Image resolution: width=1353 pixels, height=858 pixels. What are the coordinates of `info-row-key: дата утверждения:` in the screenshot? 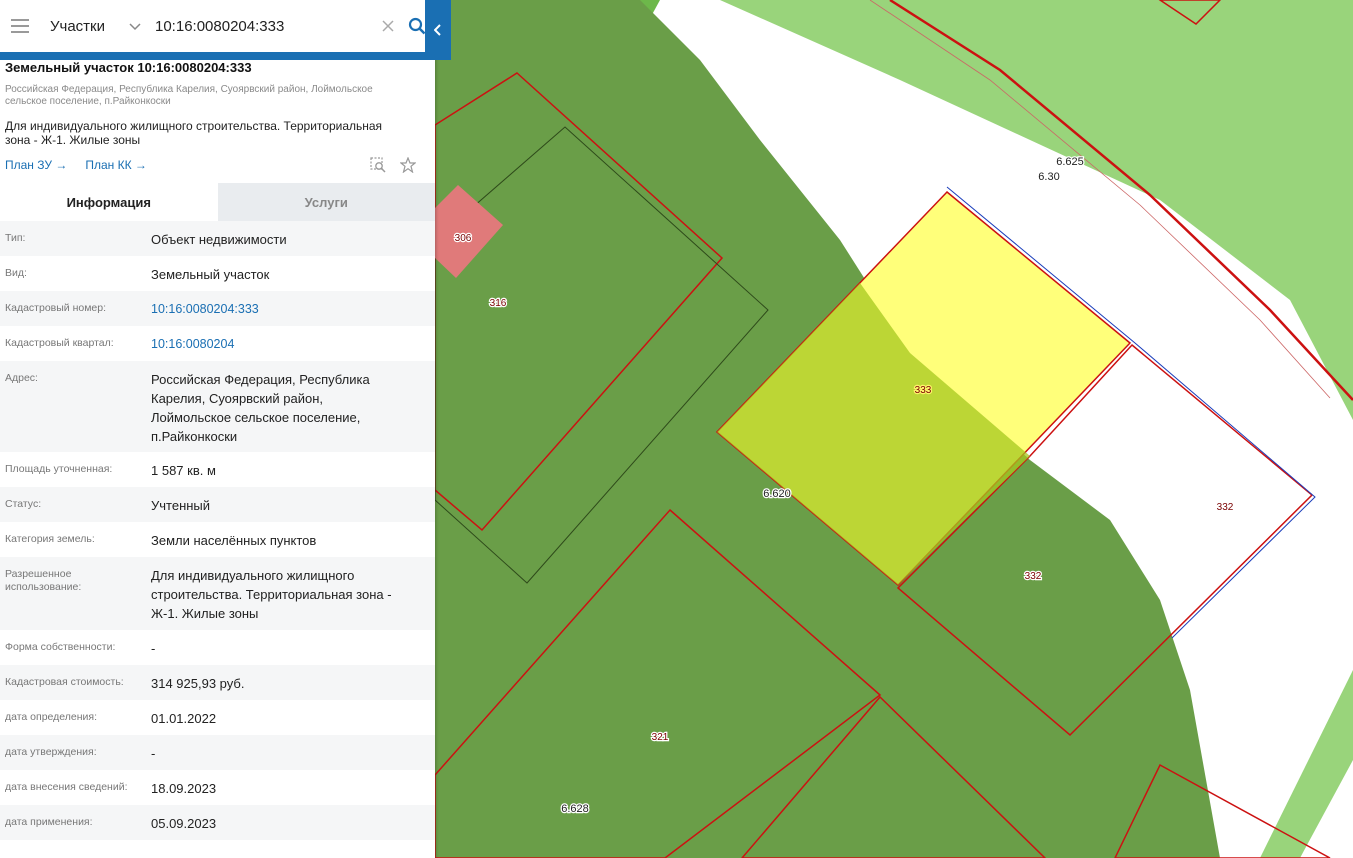 It's located at (78, 752).